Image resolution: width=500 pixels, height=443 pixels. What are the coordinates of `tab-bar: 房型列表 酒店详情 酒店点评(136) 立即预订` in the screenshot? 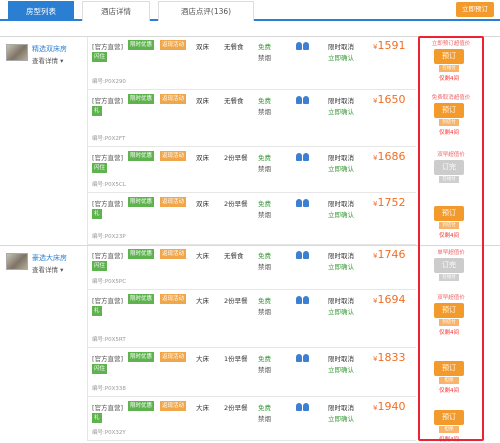 It's located at (250, 10).